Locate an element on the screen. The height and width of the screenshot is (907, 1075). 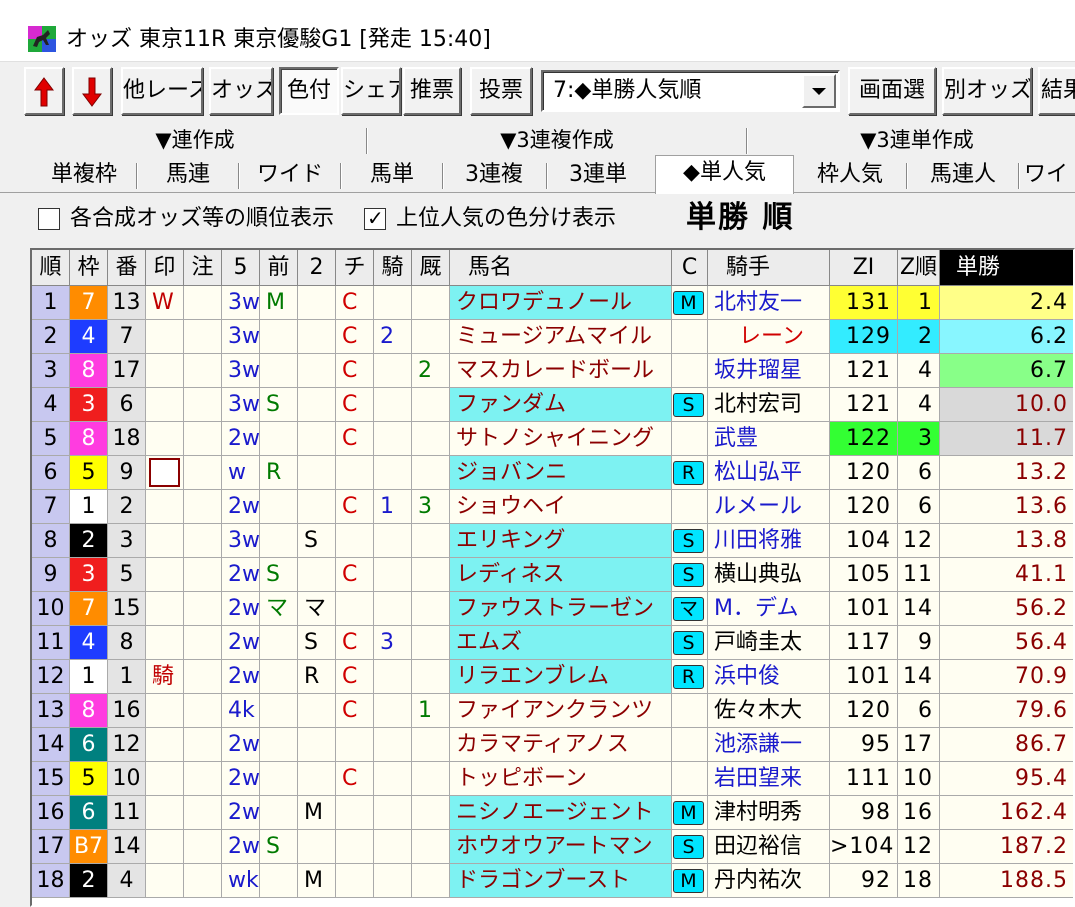
tab-waku-popularity: 枠人気 is located at coordinates (850, 175).